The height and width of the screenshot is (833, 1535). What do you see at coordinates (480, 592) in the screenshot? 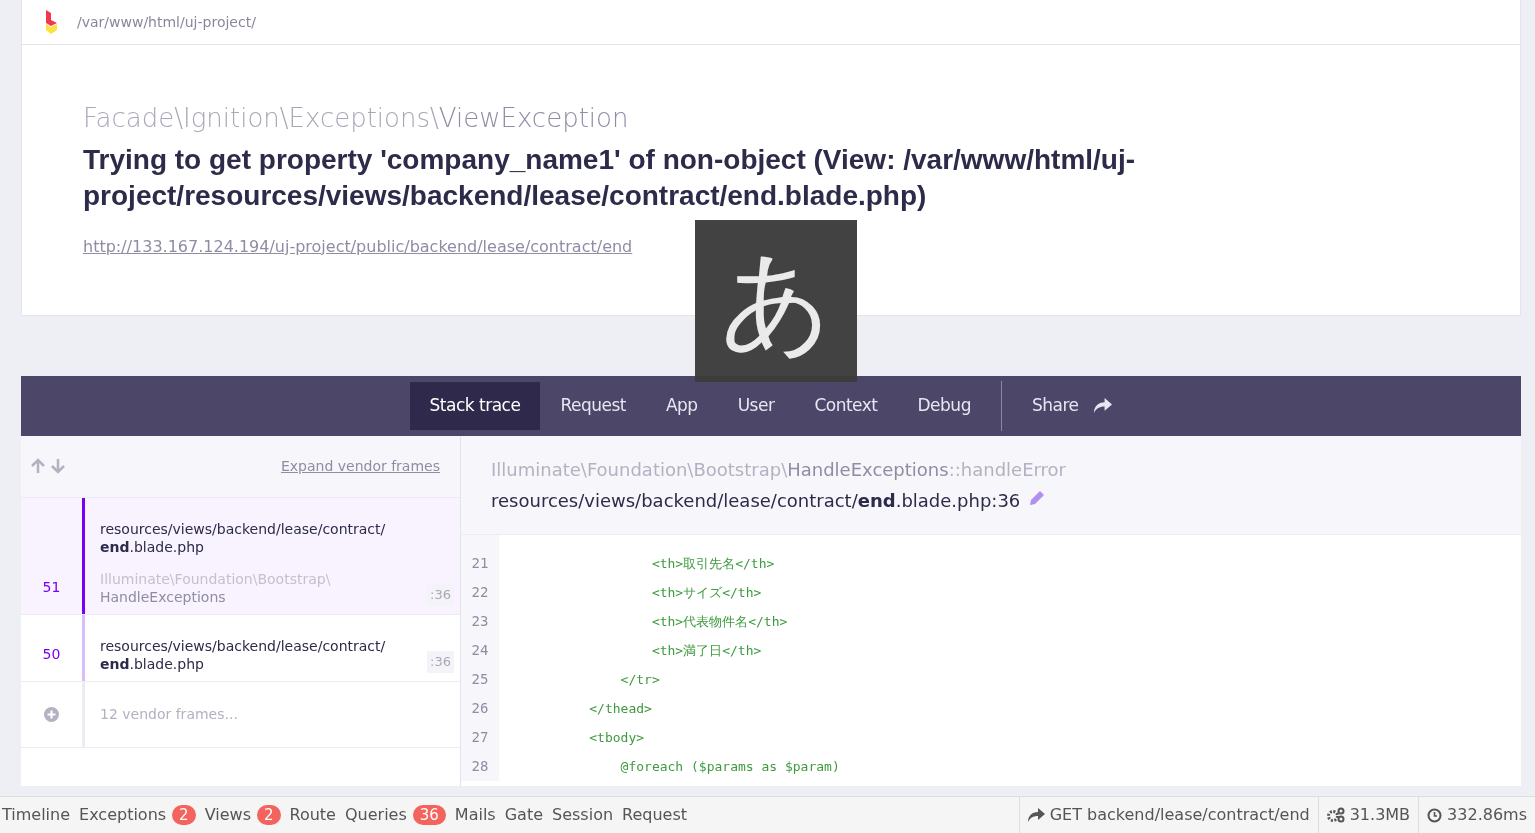
I see `line-number: 22` at bounding box center [480, 592].